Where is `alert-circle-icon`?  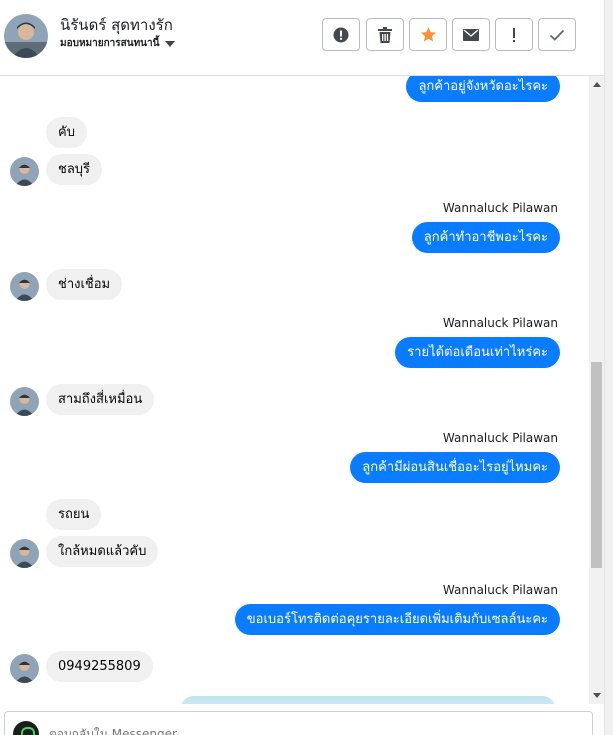
alert-circle-icon is located at coordinates (341, 34).